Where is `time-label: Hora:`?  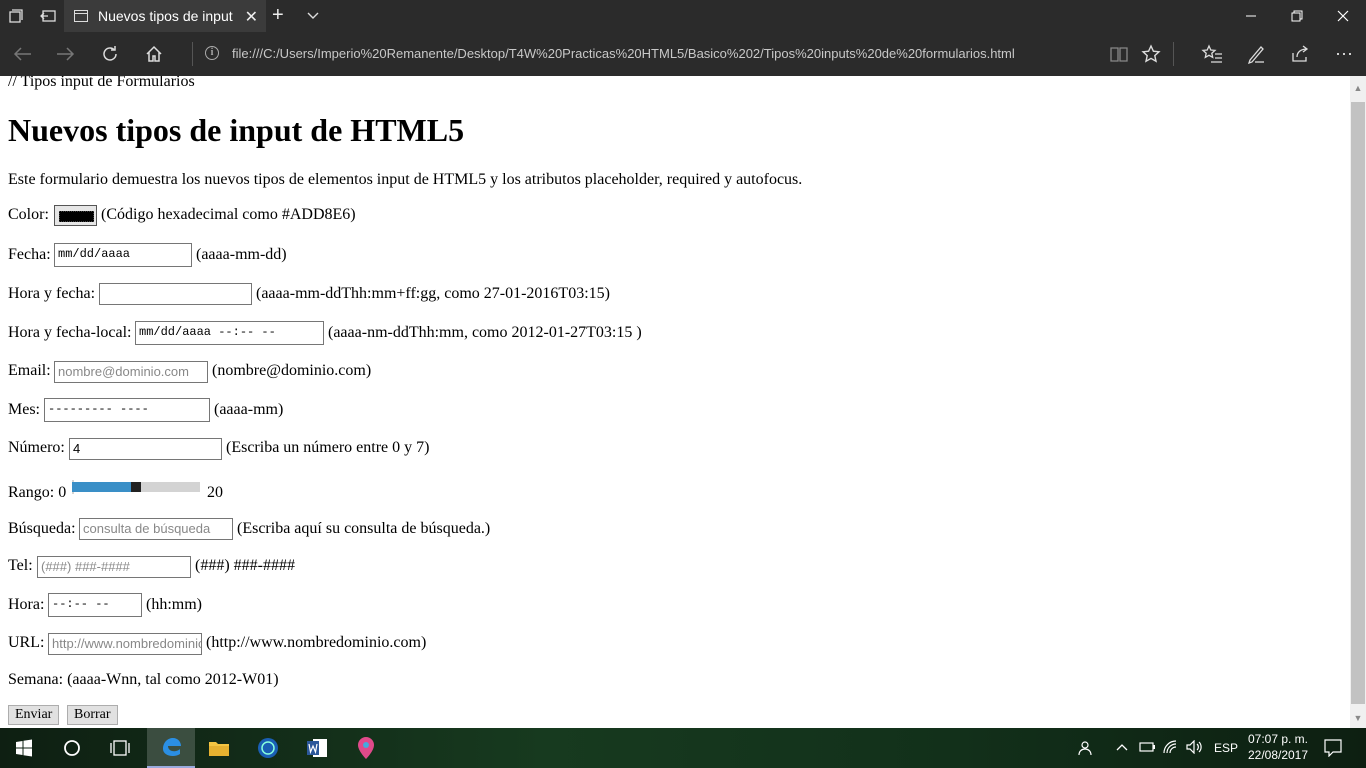
time-label: Hora: is located at coordinates (26, 604).